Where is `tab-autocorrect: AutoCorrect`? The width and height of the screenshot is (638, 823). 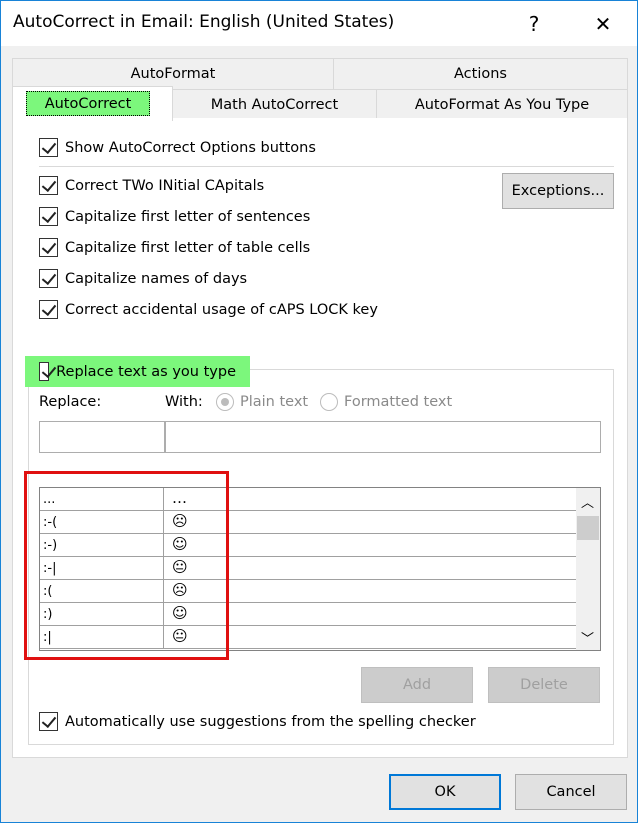
tab-autocorrect: AutoCorrect is located at coordinates (92, 103).